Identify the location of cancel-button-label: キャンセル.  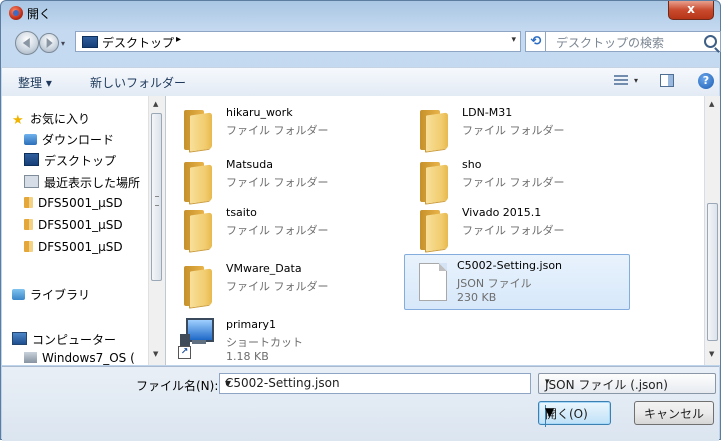
(673, 414).